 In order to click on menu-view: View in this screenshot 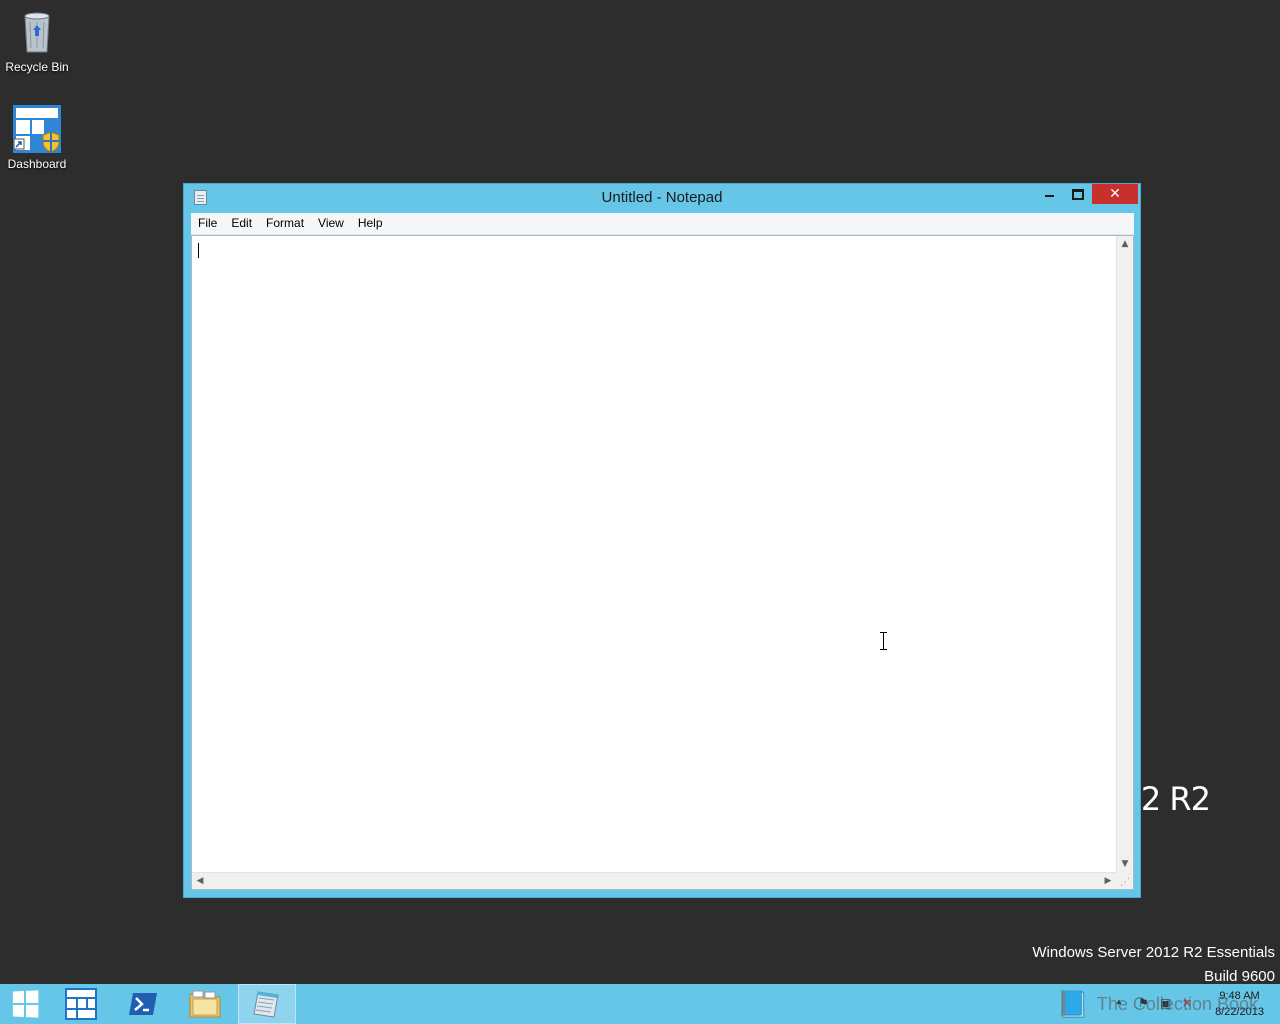, I will do `click(331, 223)`.